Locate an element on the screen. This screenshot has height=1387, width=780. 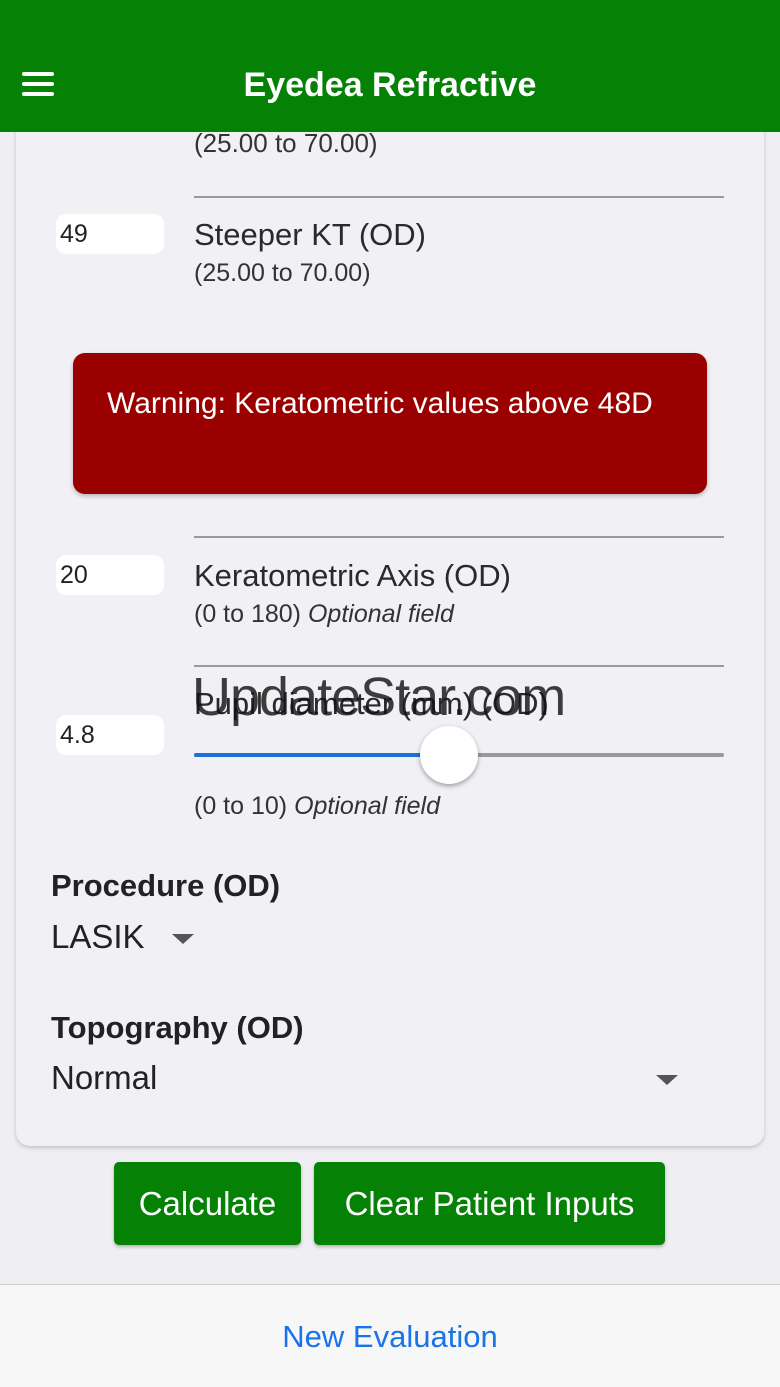
steeper-kt-input is located at coordinates (110, 234).